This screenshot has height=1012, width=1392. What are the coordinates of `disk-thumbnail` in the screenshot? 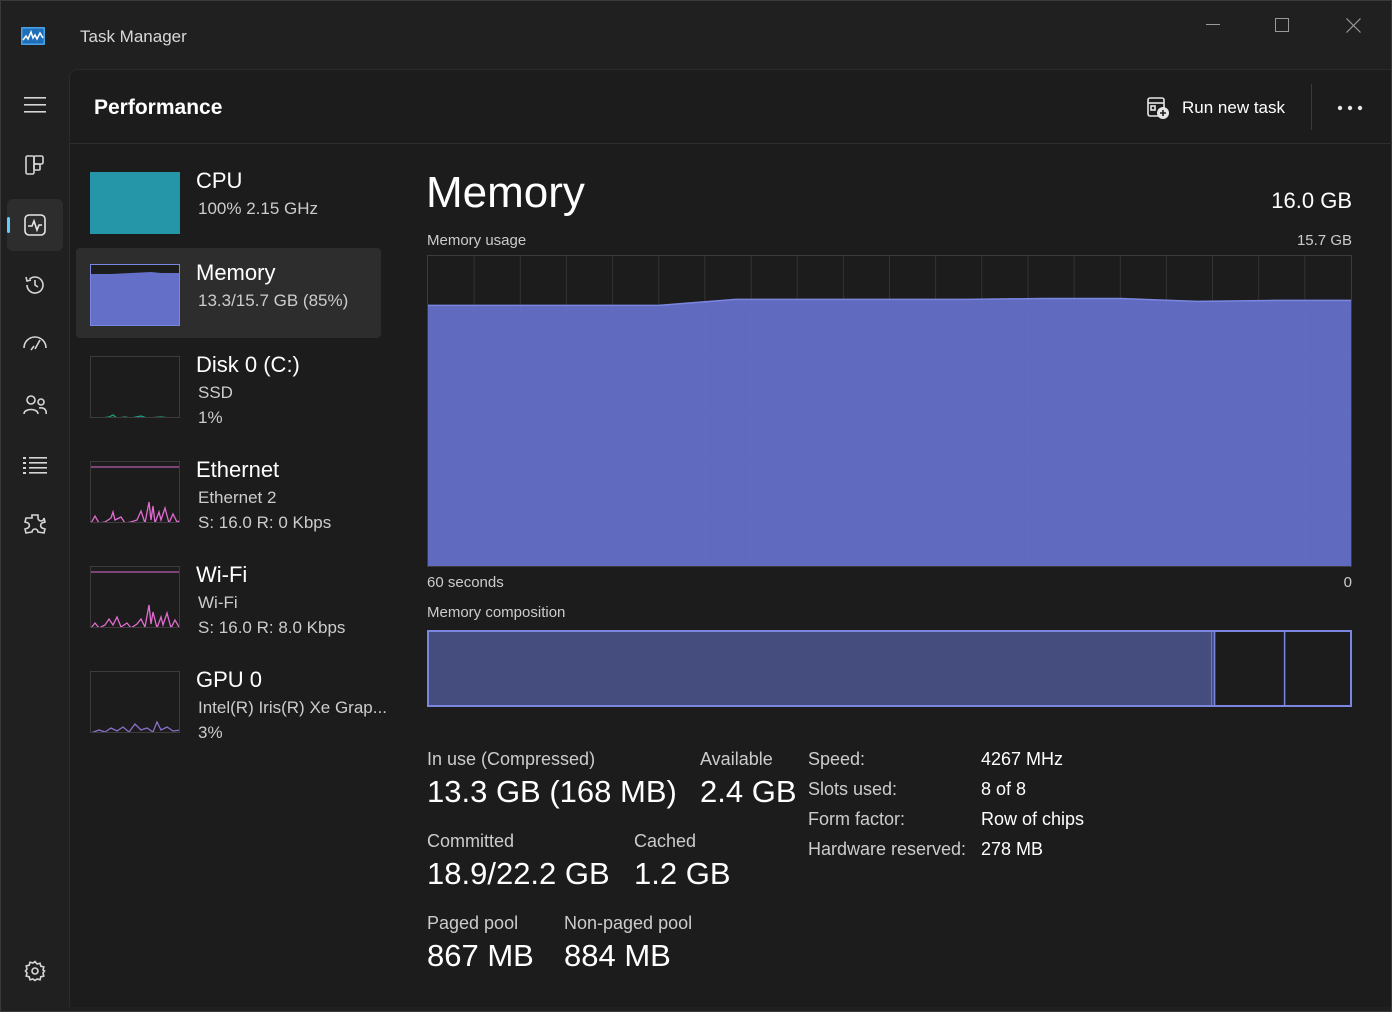 It's located at (135, 387).